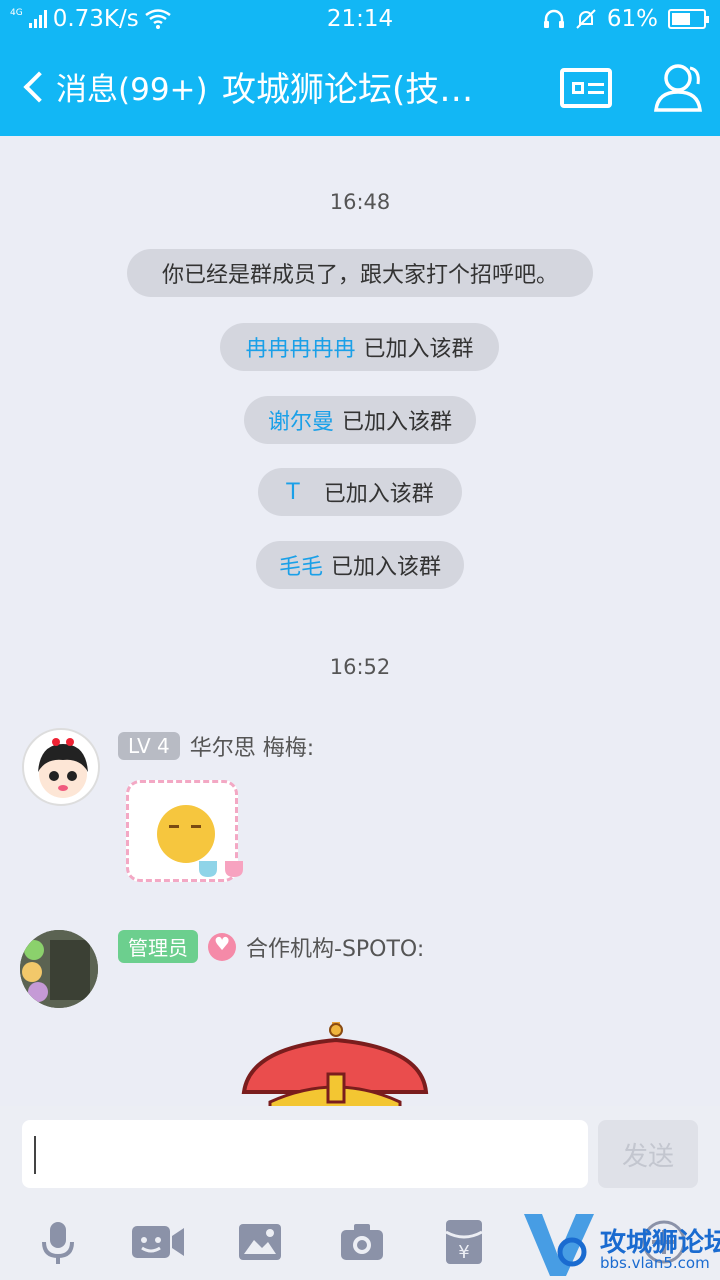 The width and height of the screenshot is (720, 1280). I want to click on member-name-link: 谢尔曼, so click(301, 420).